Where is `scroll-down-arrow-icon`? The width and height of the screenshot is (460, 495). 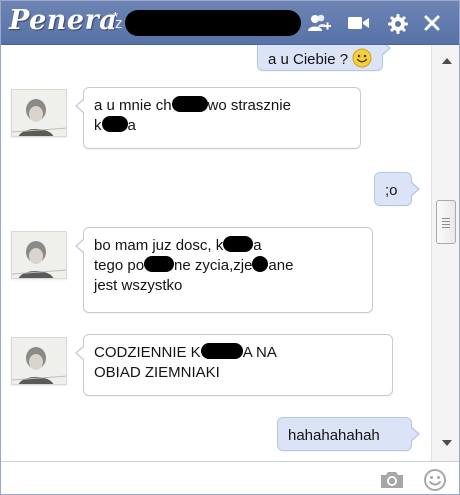
scroll-down-arrow-icon is located at coordinates (447, 440).